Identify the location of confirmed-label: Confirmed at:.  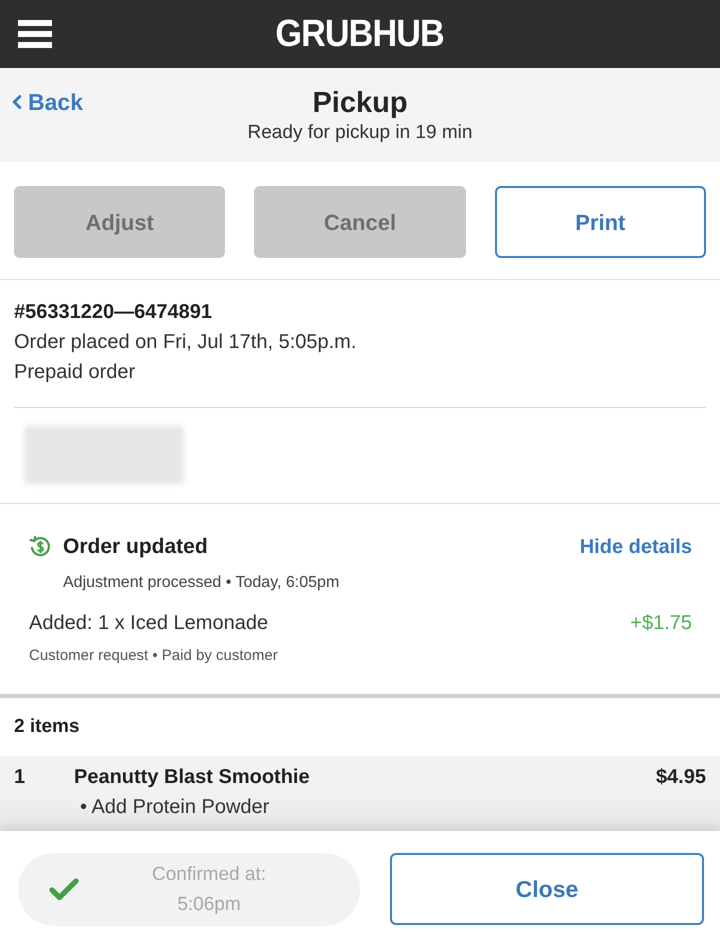
(209, 874).